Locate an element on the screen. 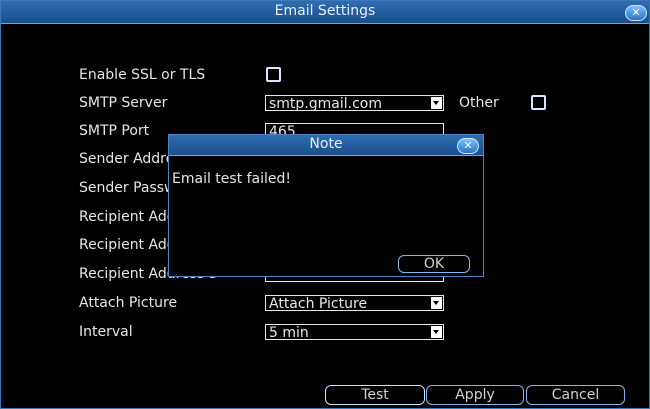 The image size is (650, 409). attach-select: Attach Picture is located at coordinates (354, 303).